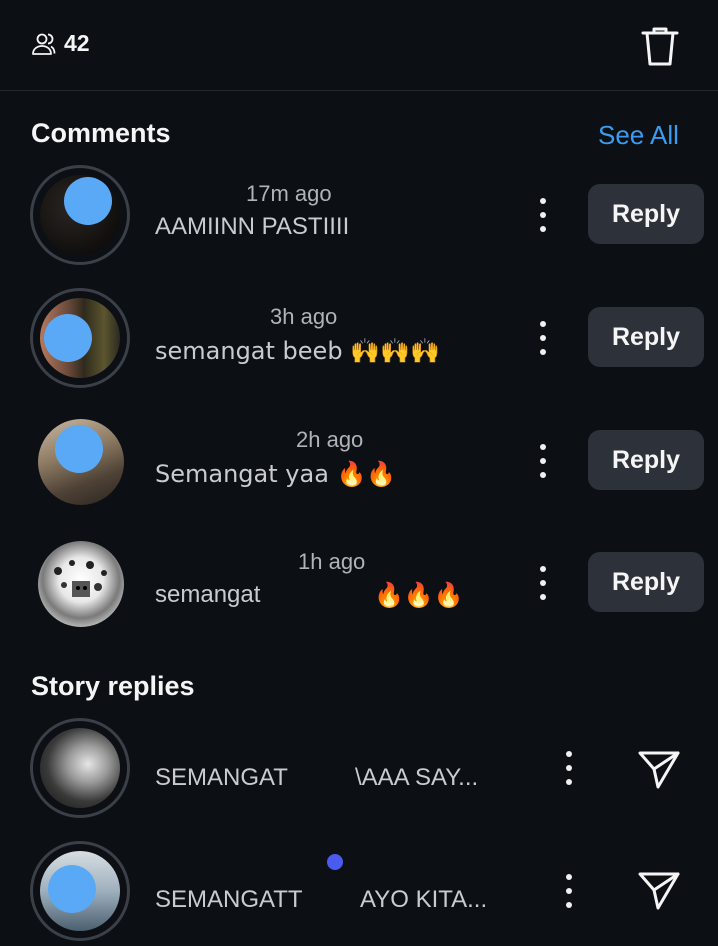 Image resolution: width=718 pixels, height=946 pixels. Describe the element at coordinates (77, 43) in the screenshot. I see `viewer-count: 42` at that location.